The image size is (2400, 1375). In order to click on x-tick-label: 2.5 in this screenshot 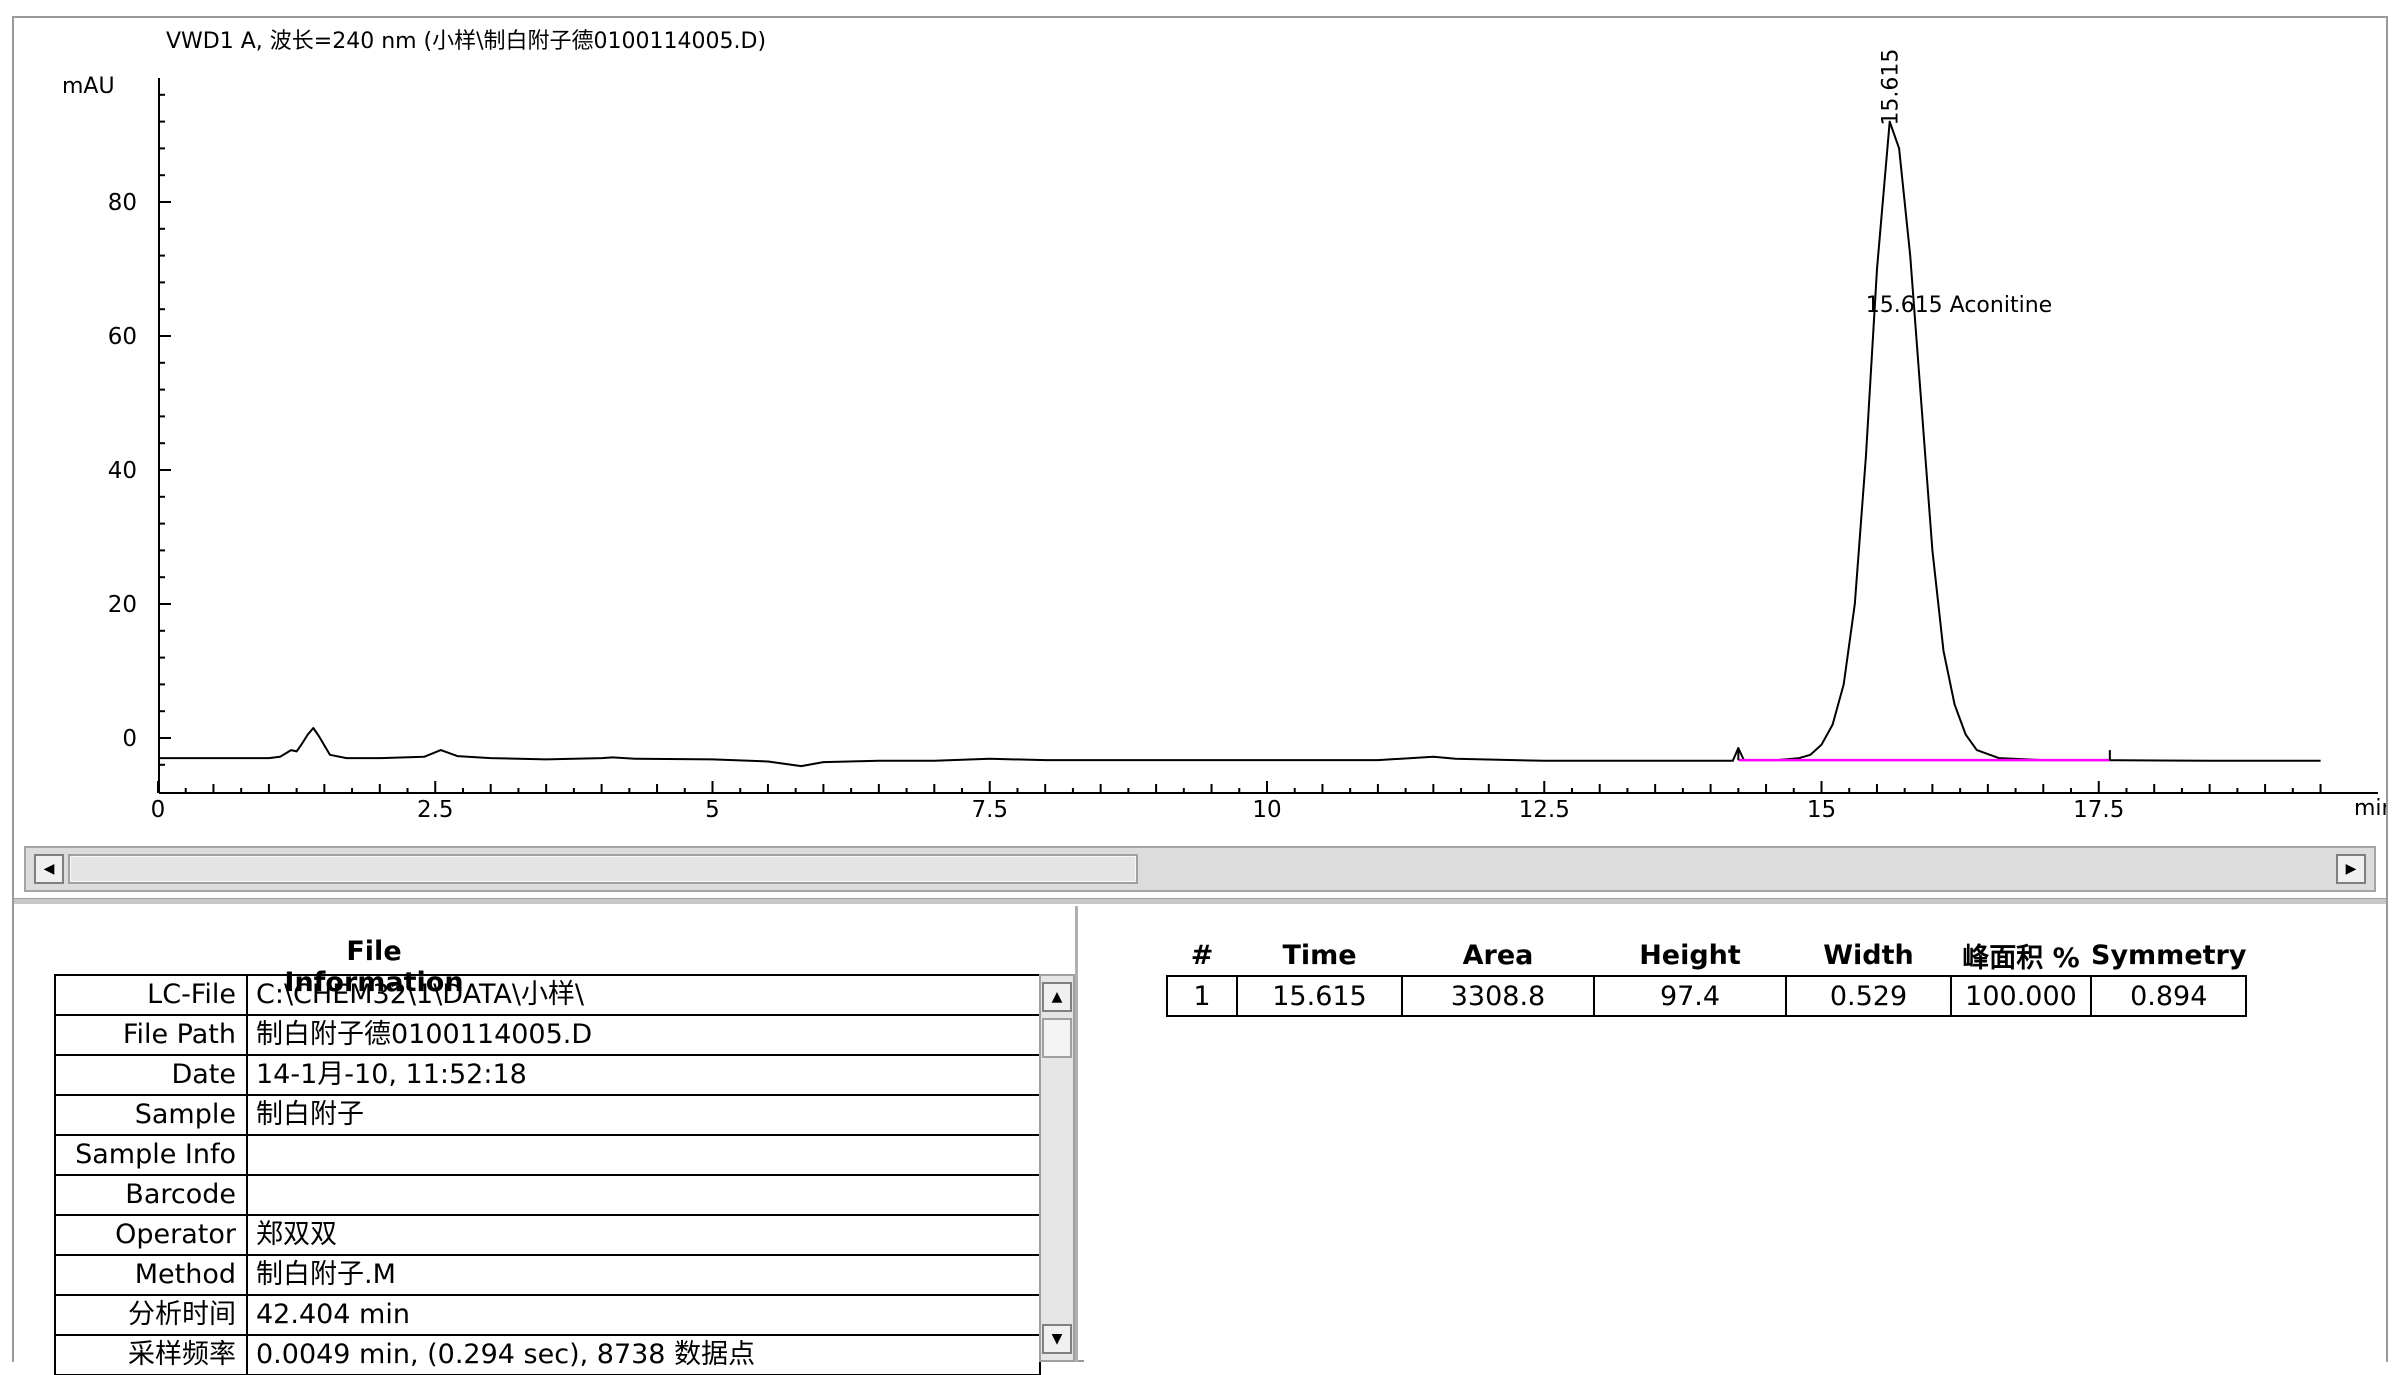, I will do `click(435, 810)`.